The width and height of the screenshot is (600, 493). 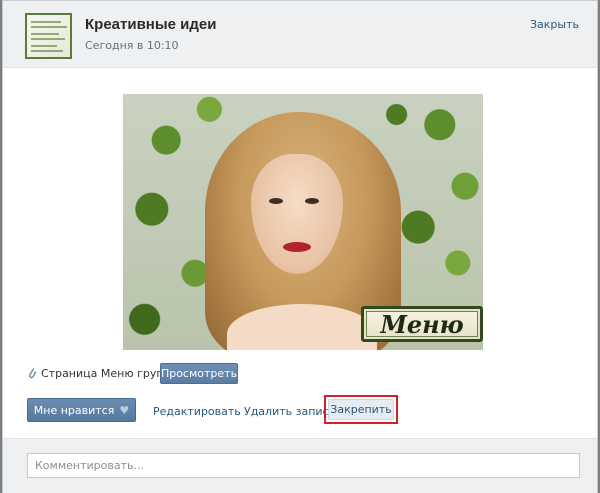 I want to click on delete-post-link: Удалить запись, so click(x=289, y=411).